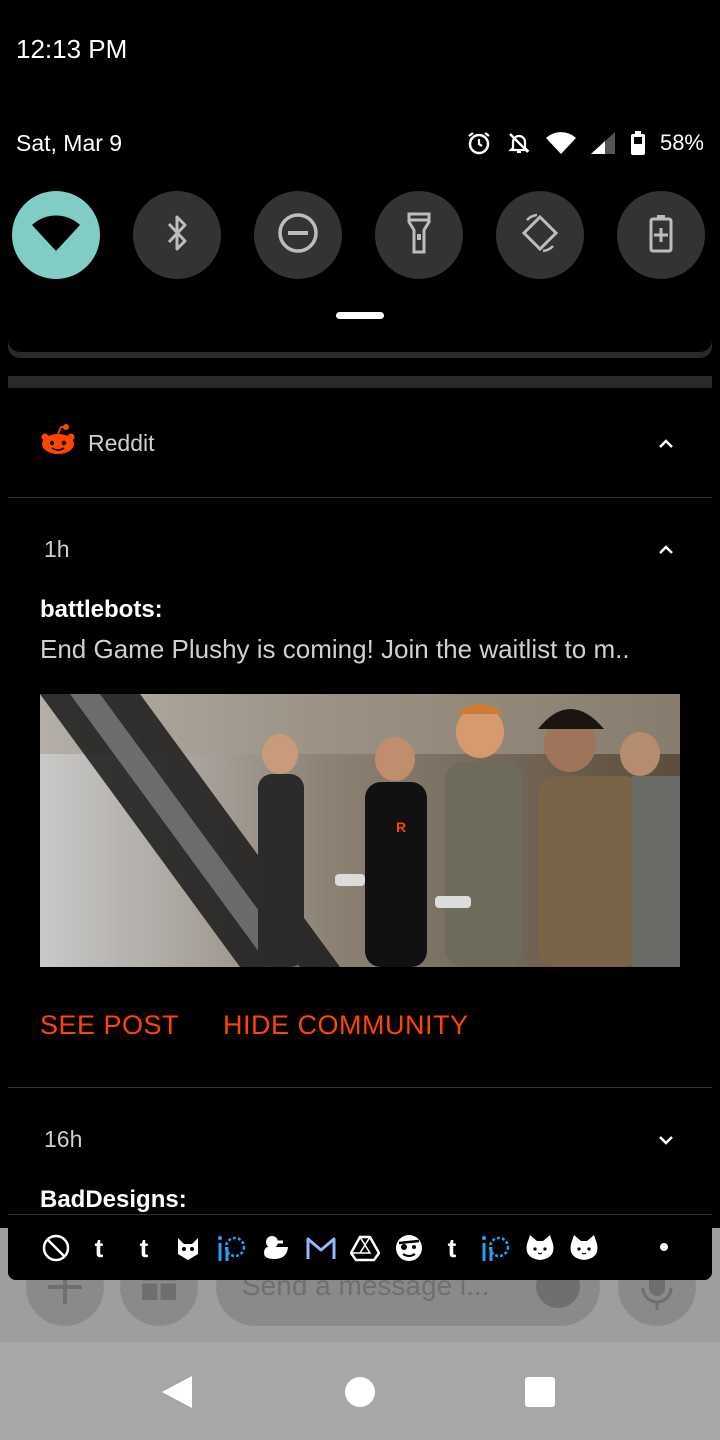 This screenshot has height=1440, width=720. I want to click on battery-saver-icon, so click(661, 235).